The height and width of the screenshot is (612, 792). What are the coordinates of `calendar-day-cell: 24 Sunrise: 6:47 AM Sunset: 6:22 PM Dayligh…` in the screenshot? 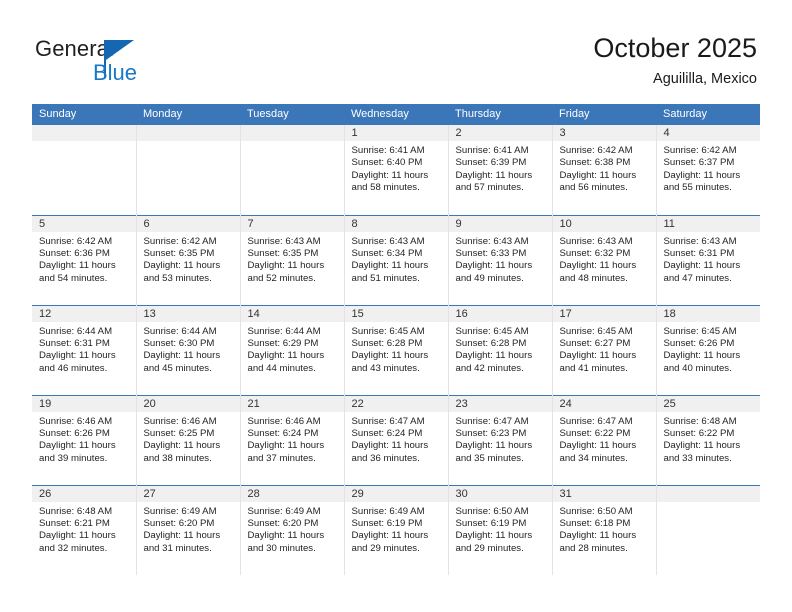 It's located at (603, 439).